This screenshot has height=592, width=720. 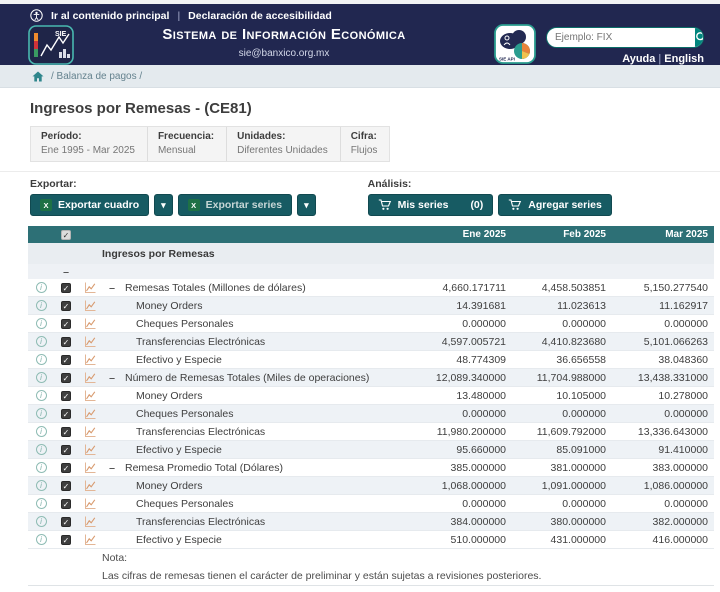 I want to click on search-button, so click(x=699, y=37).